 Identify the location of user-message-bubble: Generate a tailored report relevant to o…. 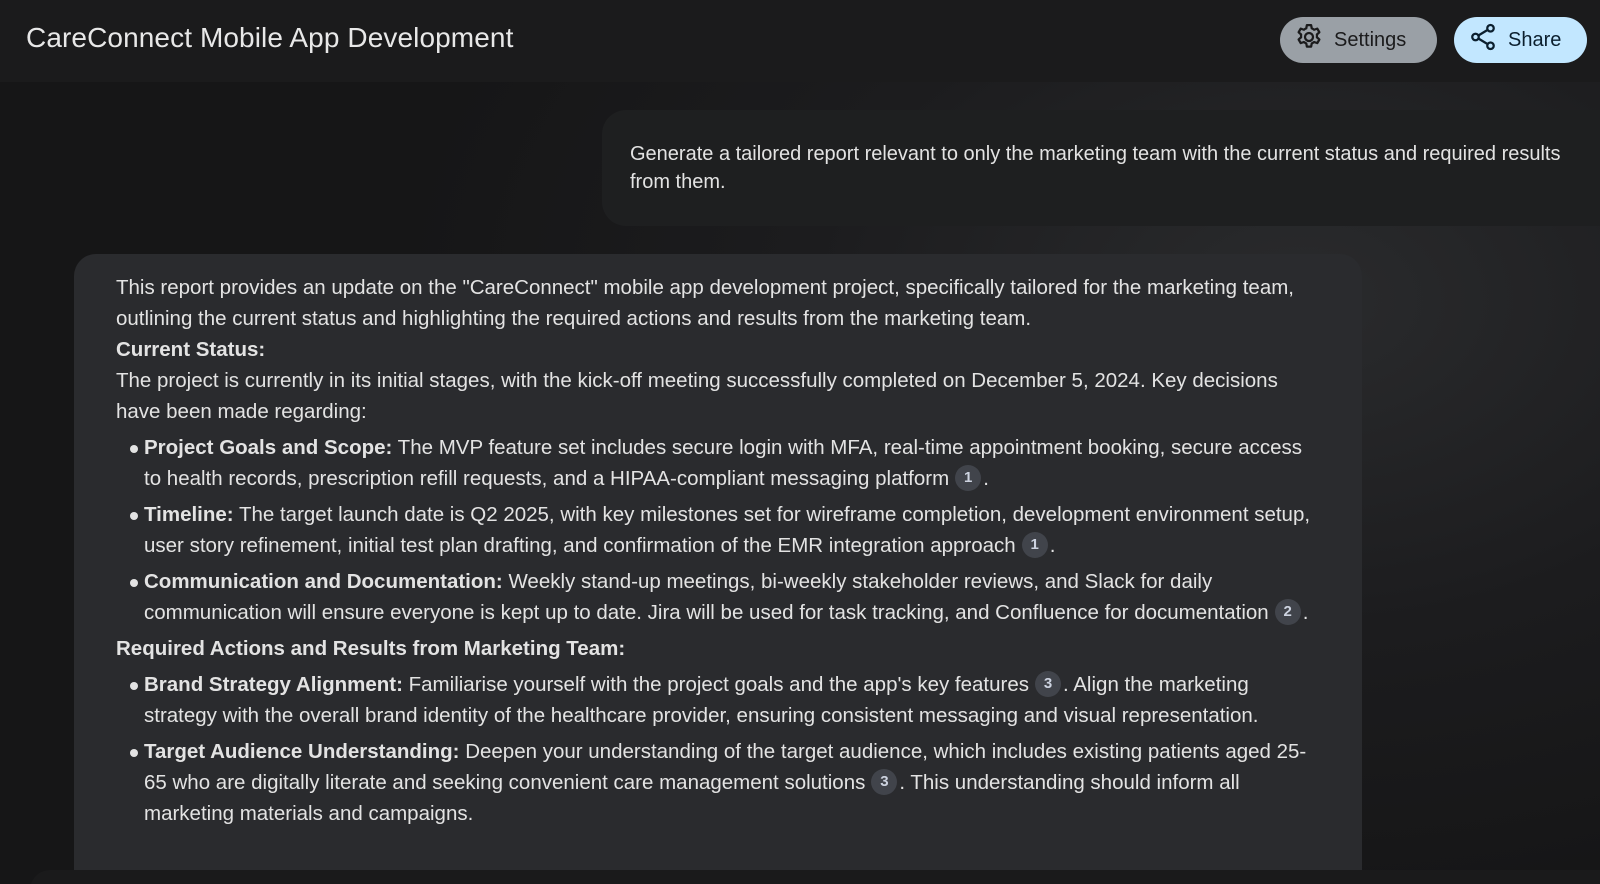
(1101, 168).